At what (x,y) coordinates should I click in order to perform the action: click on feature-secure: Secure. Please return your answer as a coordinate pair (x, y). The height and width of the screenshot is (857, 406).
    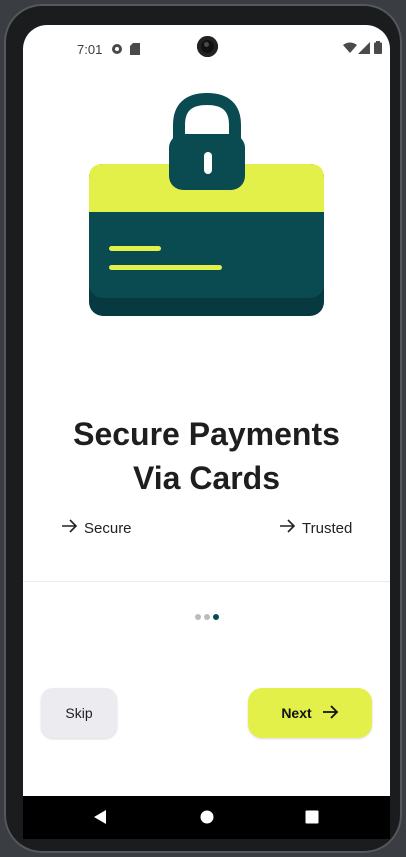
    Looking at the image, I should click on (96, 528).